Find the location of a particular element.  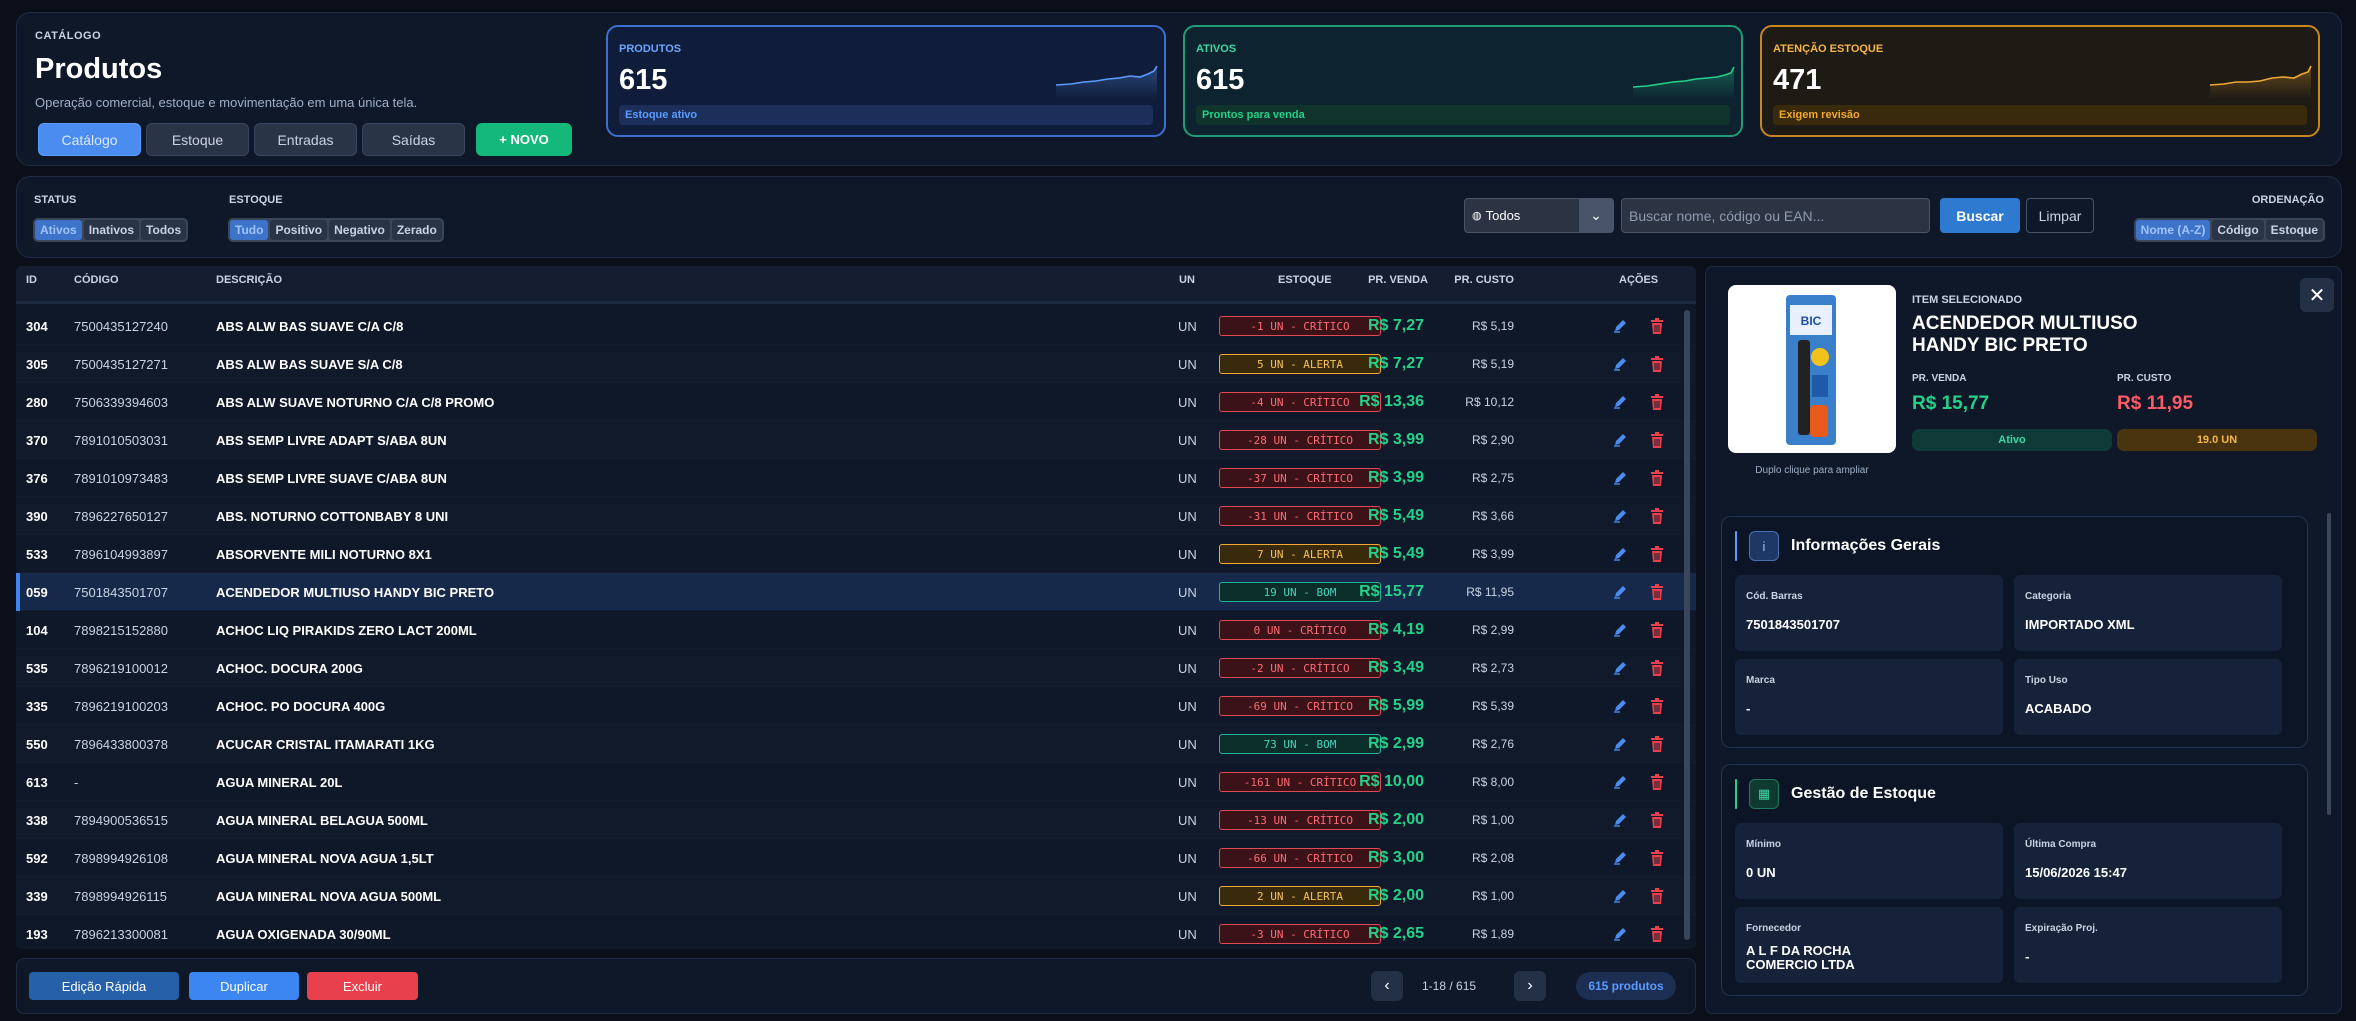

estoque-option-zerado: Zerado is located at coordinates (416, 230).